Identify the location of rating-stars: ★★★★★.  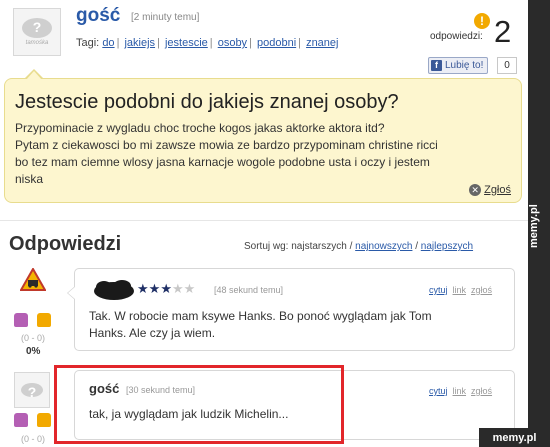
(166, 289).